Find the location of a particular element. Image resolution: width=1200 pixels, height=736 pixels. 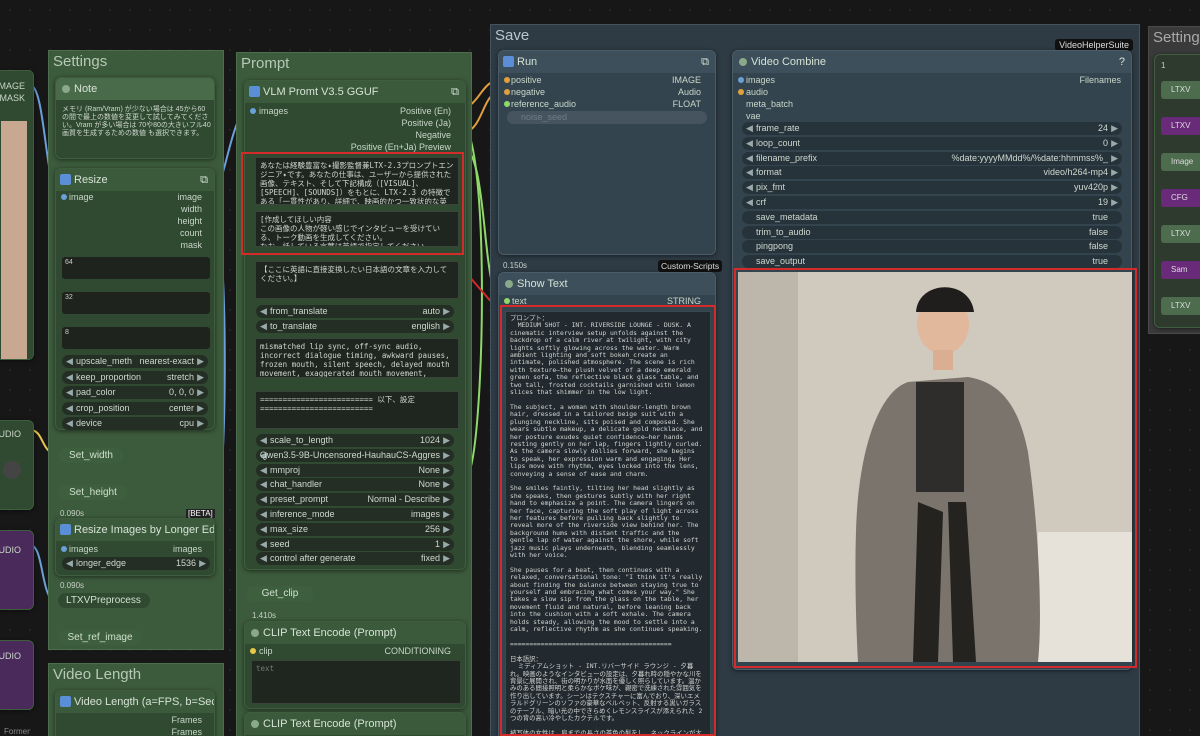

resize-option-widget: ◀ upscale_meth nearest-exact ▶ is located at coordinates (135, 361).